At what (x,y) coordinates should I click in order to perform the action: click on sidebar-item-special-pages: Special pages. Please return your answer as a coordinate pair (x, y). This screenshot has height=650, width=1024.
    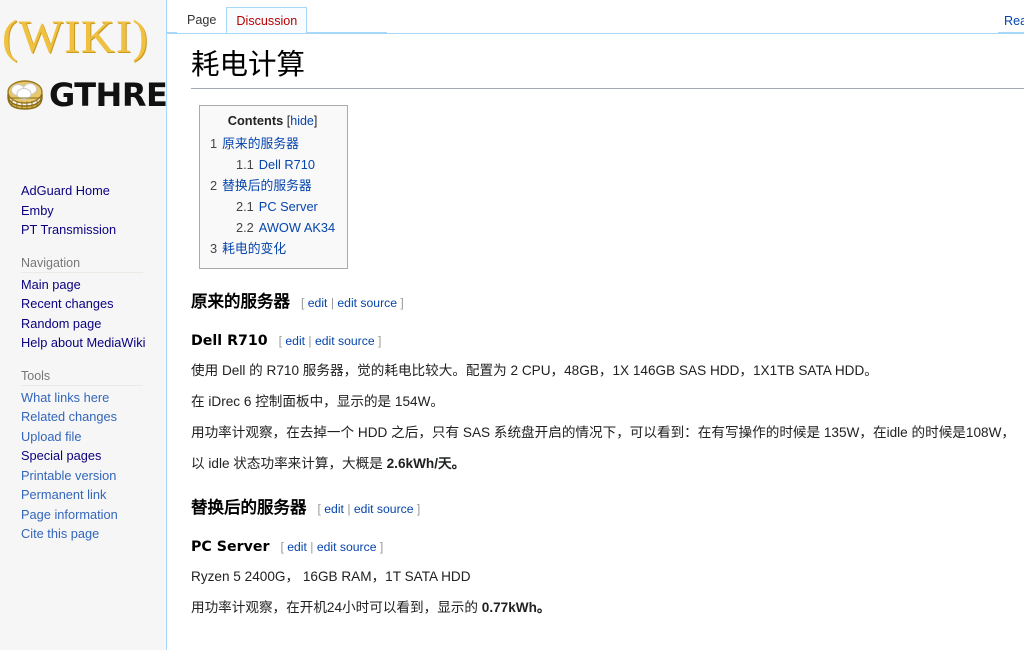
    Looking at the image, I should click on (61, 455).